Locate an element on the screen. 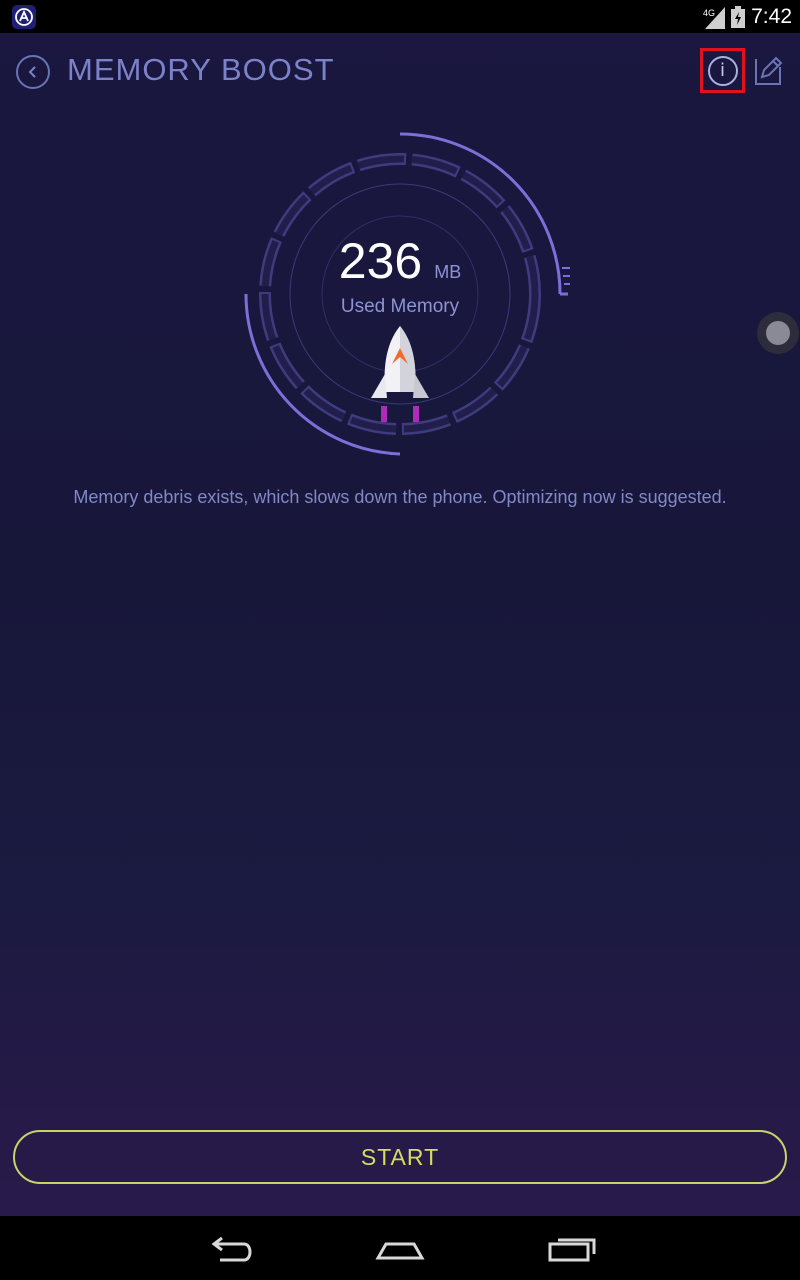  memory-unit: MB is located at coordinates (448, 272).